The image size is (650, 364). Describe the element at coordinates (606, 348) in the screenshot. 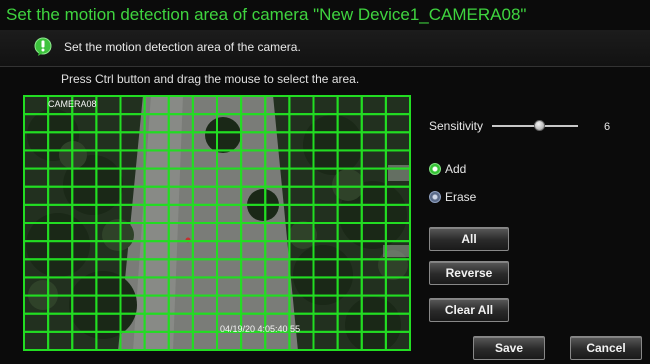

I see `cancel-button: Cancel` at that location.